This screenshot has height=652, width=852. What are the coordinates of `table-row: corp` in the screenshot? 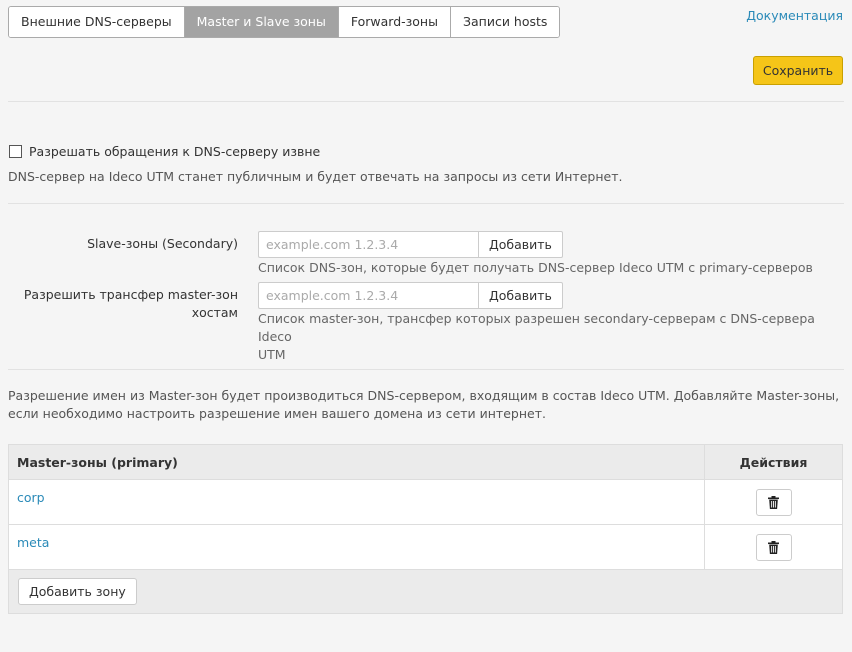 It's located at (425, 502).